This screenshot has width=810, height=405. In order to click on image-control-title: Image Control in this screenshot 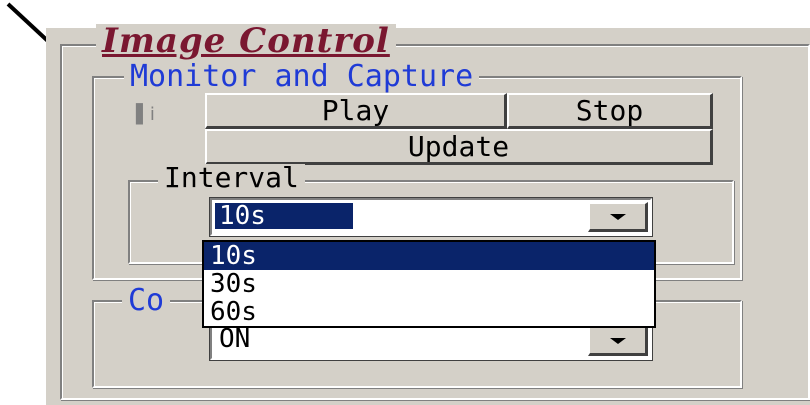, I will do `click(246, 41)`.